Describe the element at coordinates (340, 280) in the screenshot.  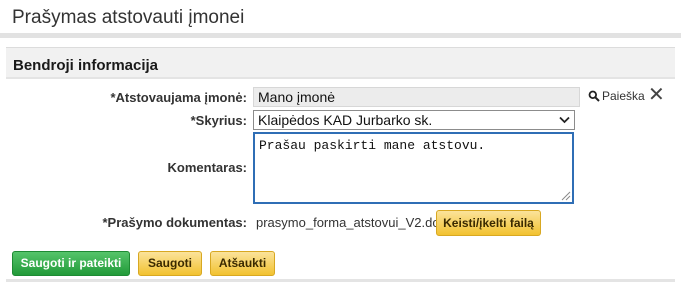
I see `footer-divider` at that location.